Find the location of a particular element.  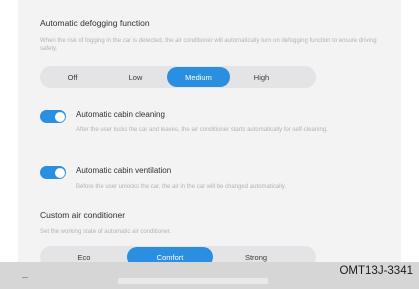

figure-code: OMT13J-3341 is located at coordinates (376, 271).